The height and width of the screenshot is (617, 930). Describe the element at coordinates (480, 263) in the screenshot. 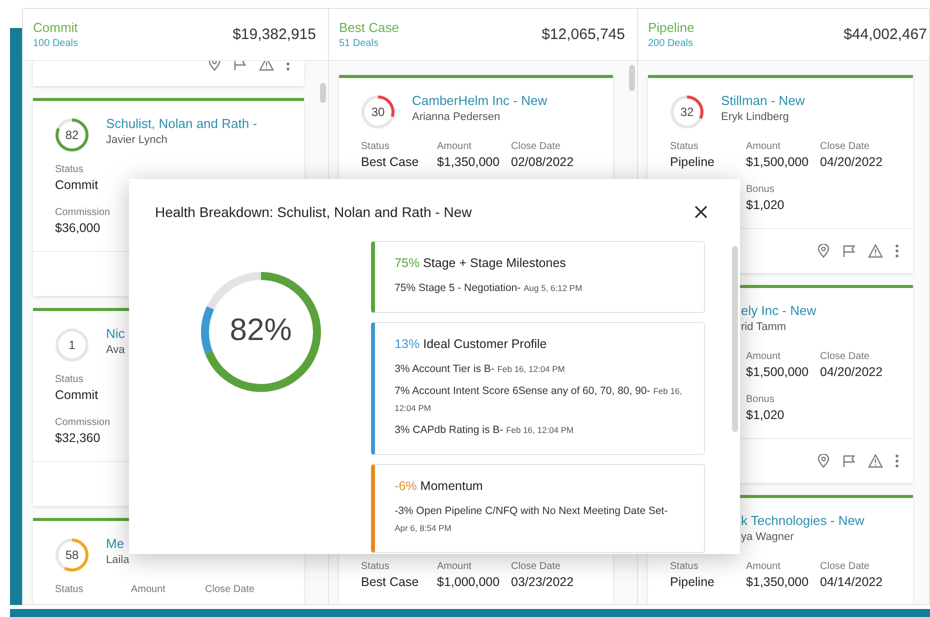

I see `breakdown-heading: 75% Stage + Stage Milestones` at that location.